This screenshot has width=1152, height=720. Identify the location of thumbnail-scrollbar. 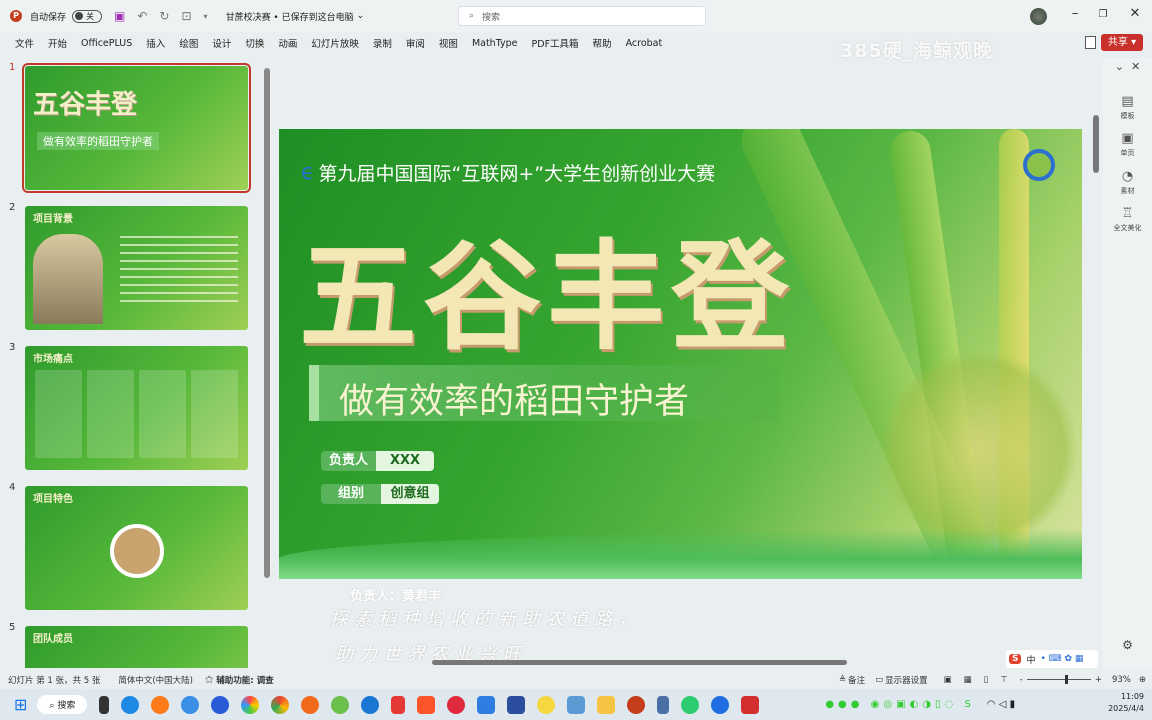
(267, 362).